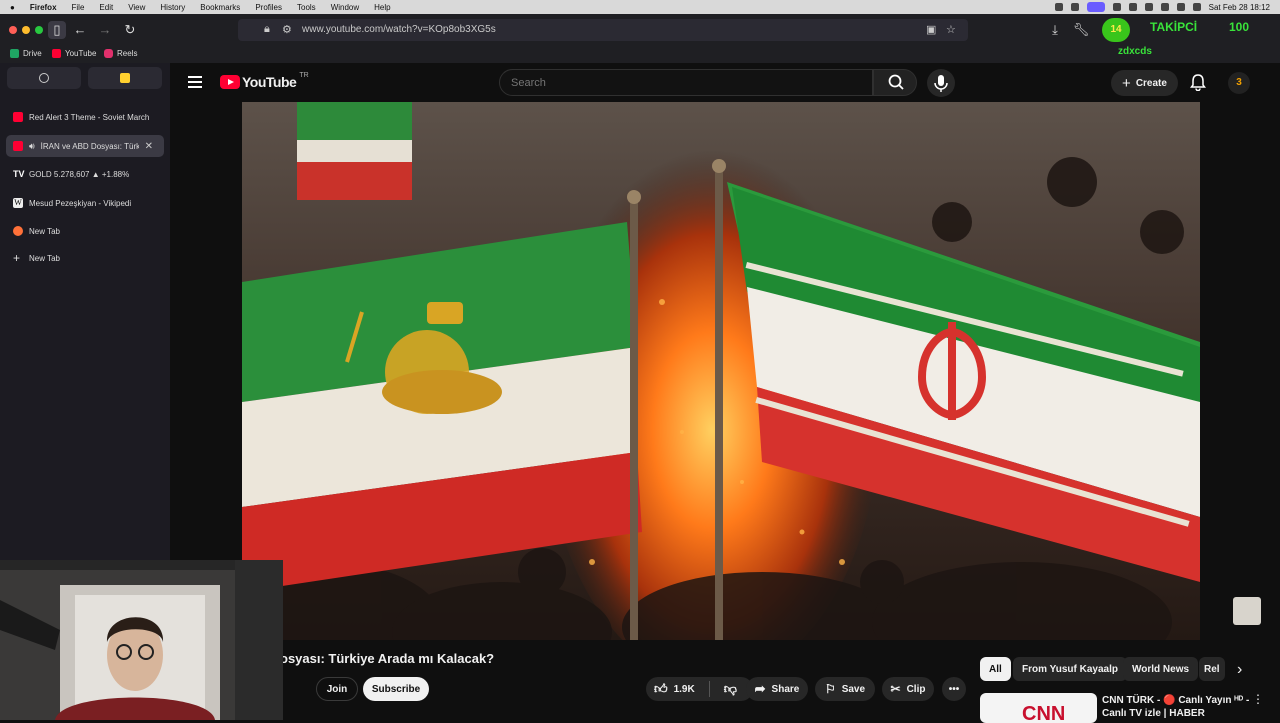 The height and width of the screenshot is (723, 1280). I want to click on subscribe-label: Subscribe, so click(396, 689).